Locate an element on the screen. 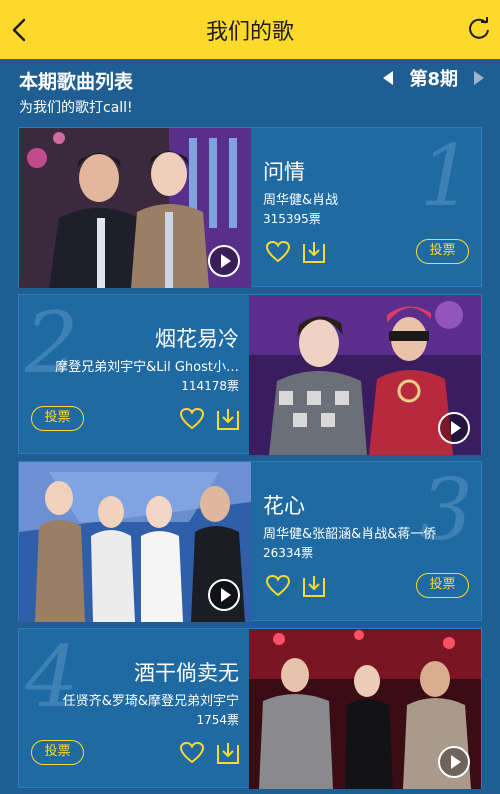 The width and height of the screenshot is (500, 794). page-title: 我们的歌 is located at coordinates (249, 32).